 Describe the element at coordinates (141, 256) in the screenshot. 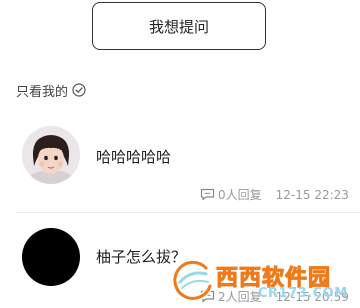

I see `question-text: 柚子怎么拔？` at that location.